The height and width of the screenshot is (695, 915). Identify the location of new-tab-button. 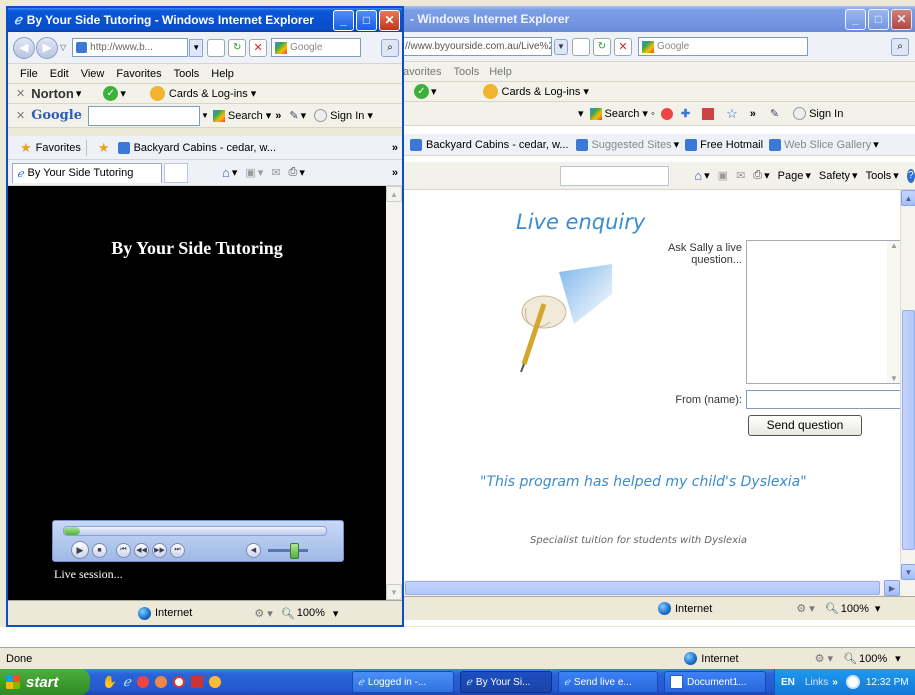
(176, 172).